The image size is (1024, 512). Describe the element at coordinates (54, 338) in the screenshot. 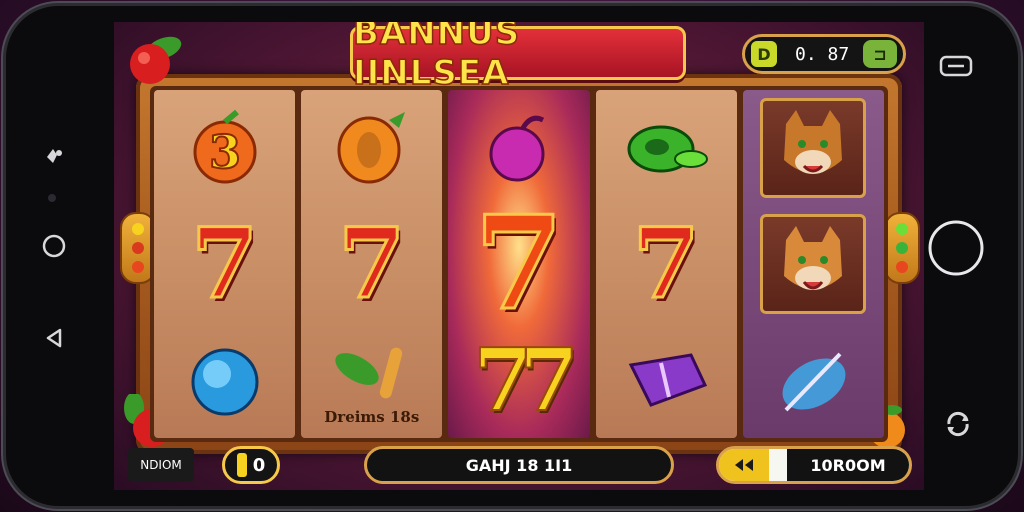

I see `back-triangle-icon` at that location.